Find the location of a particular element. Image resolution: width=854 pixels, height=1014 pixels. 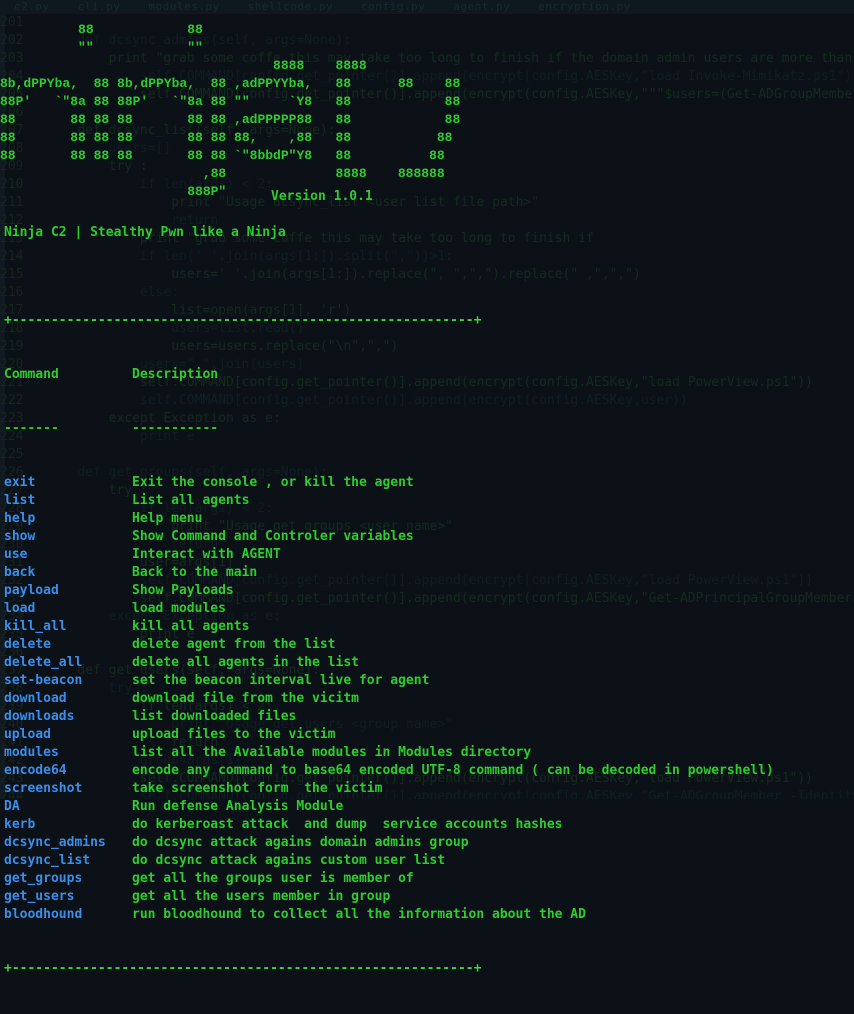

command-description: delete all agents in the list is located at coordinates (245, 662).